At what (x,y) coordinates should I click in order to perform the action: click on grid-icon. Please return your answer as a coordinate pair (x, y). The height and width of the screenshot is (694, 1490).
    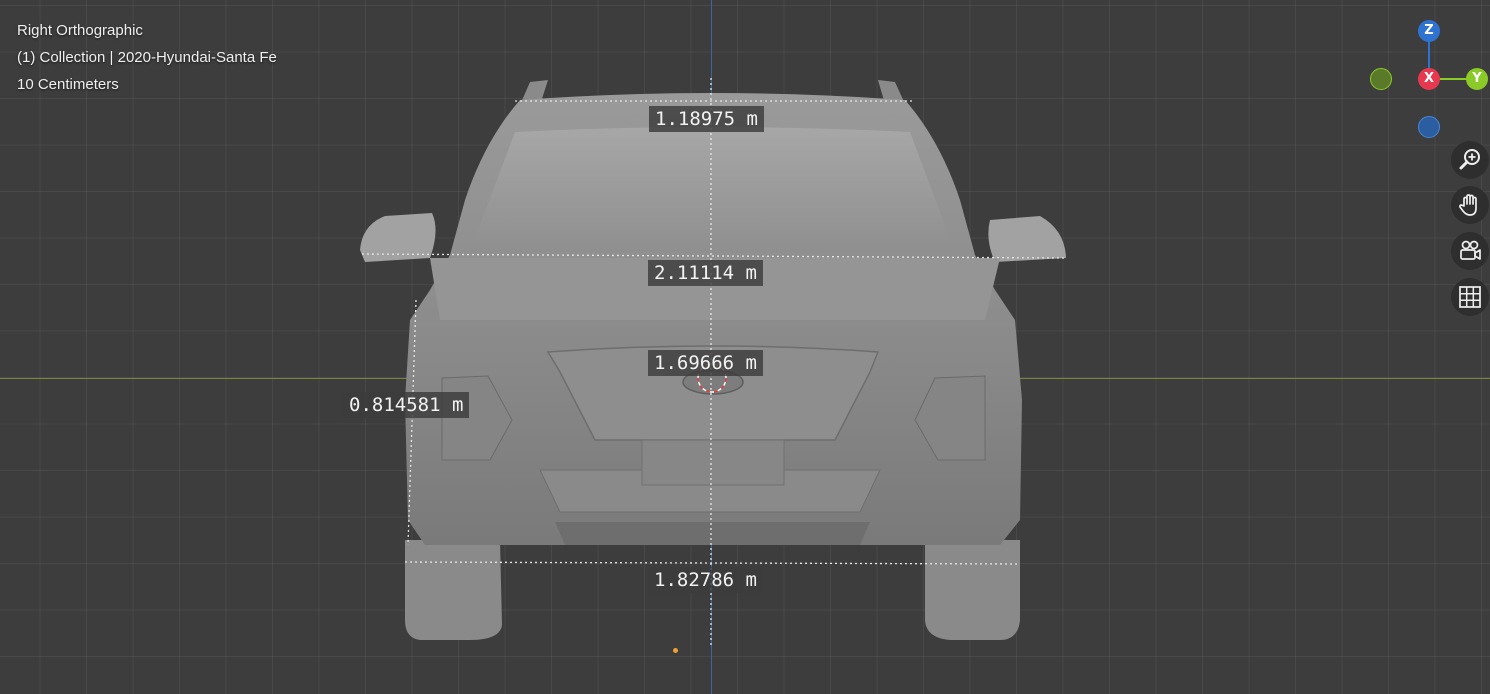
    Looking at the image, I should click on (1470, 297).